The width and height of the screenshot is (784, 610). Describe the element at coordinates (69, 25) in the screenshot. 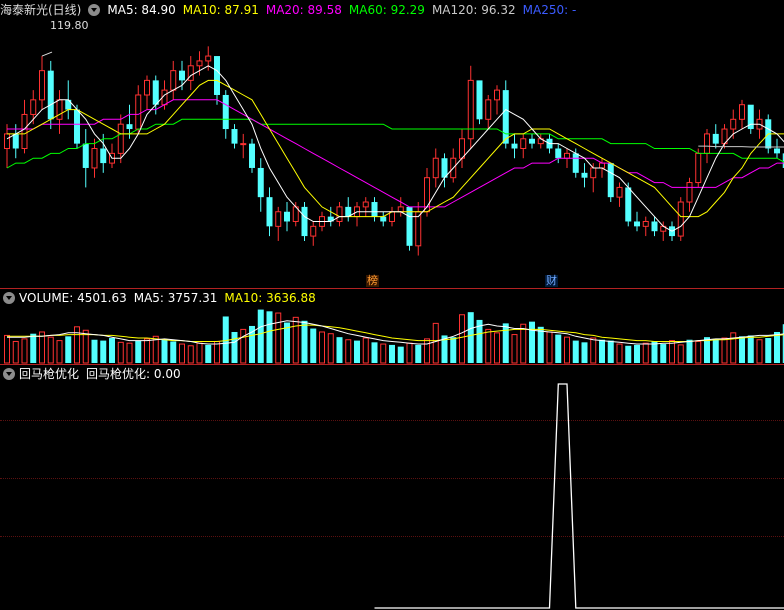

I see `price-high-label: 119.80` at that location.